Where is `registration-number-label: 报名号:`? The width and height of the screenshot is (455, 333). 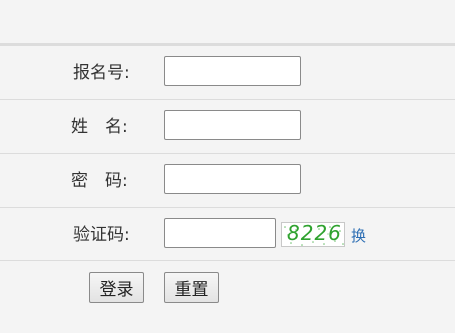
registration-number-label: 报名号: is located at coordinates (101, 73).